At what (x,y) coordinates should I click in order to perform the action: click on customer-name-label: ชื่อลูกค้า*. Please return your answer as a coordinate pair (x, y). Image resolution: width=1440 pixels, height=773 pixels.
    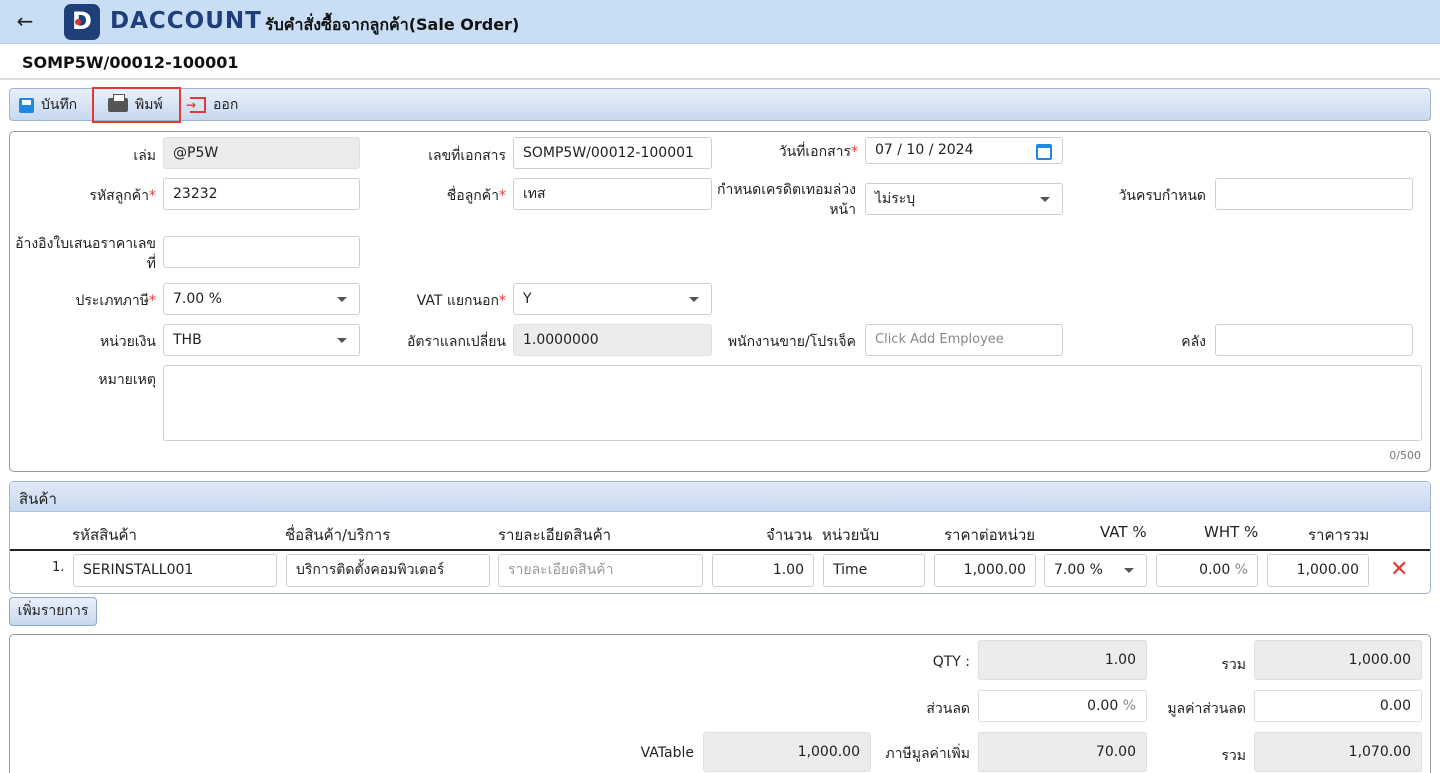
    Looking at the image, I should click on (476, 196).